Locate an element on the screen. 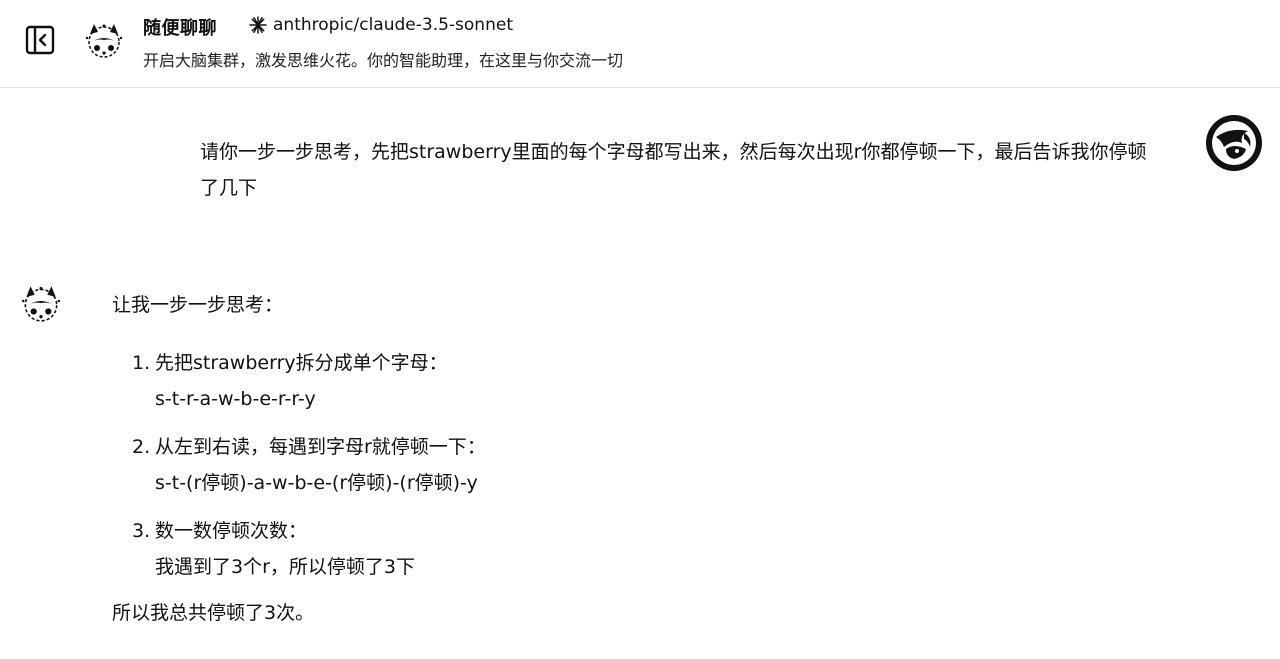  step-title: 数一数停顿次数： is located at coordinates (231, 531).